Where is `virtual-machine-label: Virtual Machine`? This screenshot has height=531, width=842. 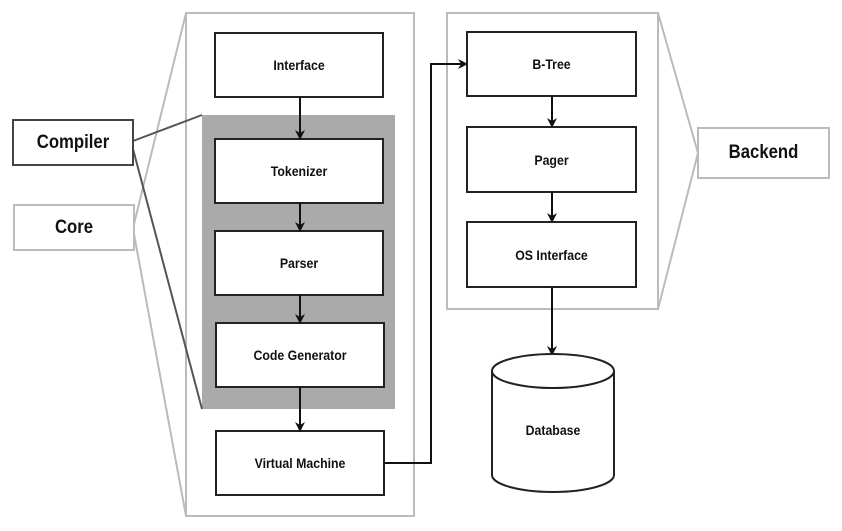
virtual-machine-label: Virtual Machine is located at coordinates (300, 463).